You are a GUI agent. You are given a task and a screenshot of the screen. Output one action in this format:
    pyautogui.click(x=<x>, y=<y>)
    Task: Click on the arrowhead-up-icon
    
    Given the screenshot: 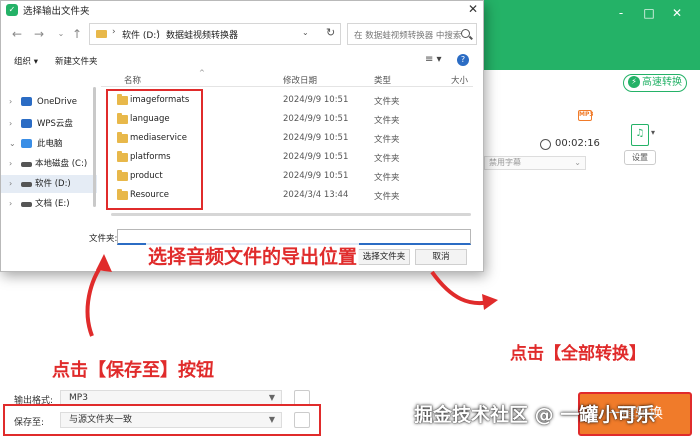 What is the action you would take?
    pyautogui.click(x=104, y=263)
    